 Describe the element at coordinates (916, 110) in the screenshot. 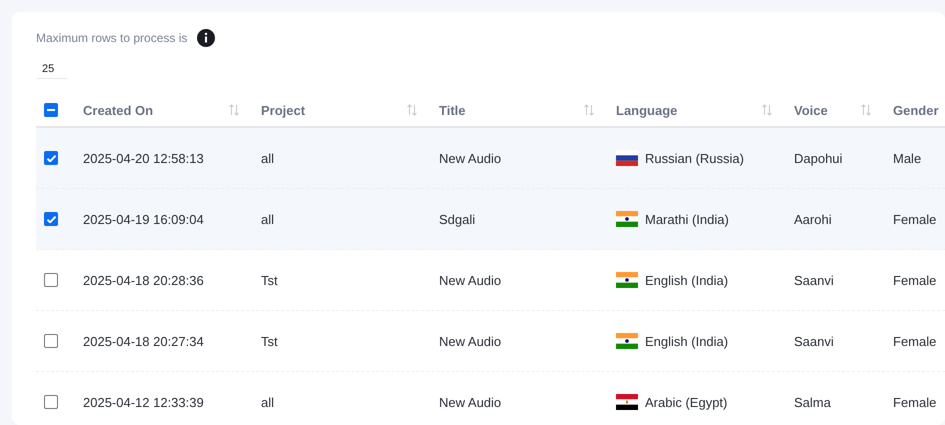

I see `column-header: Gender` at that location.